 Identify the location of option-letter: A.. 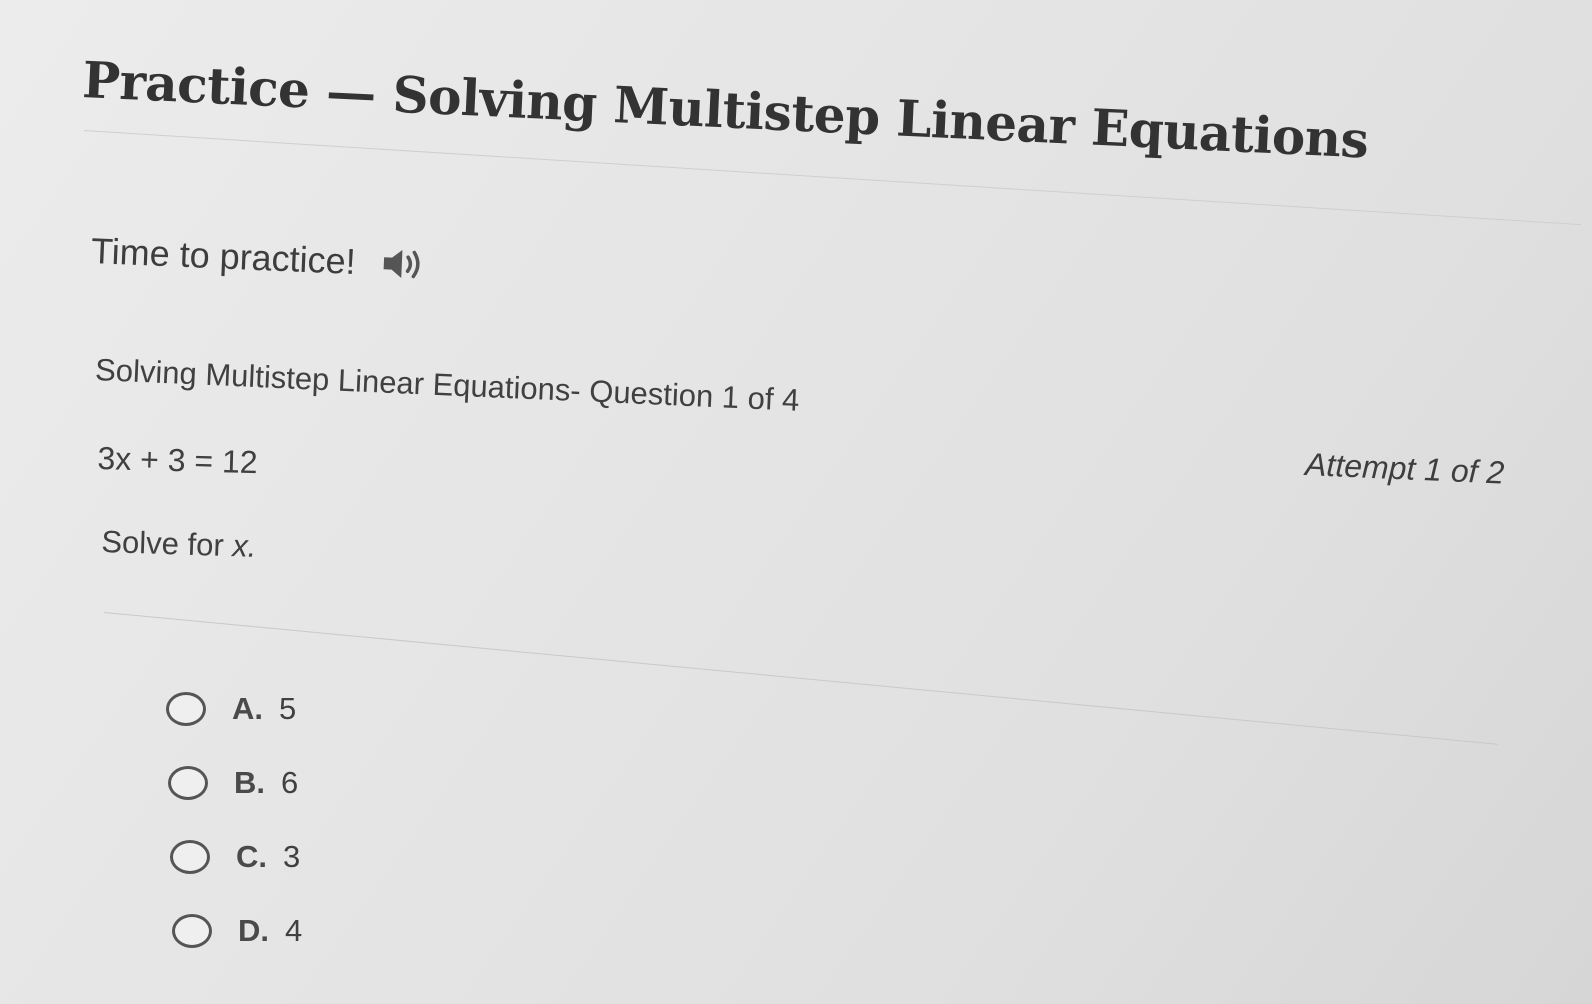
(247, 708).